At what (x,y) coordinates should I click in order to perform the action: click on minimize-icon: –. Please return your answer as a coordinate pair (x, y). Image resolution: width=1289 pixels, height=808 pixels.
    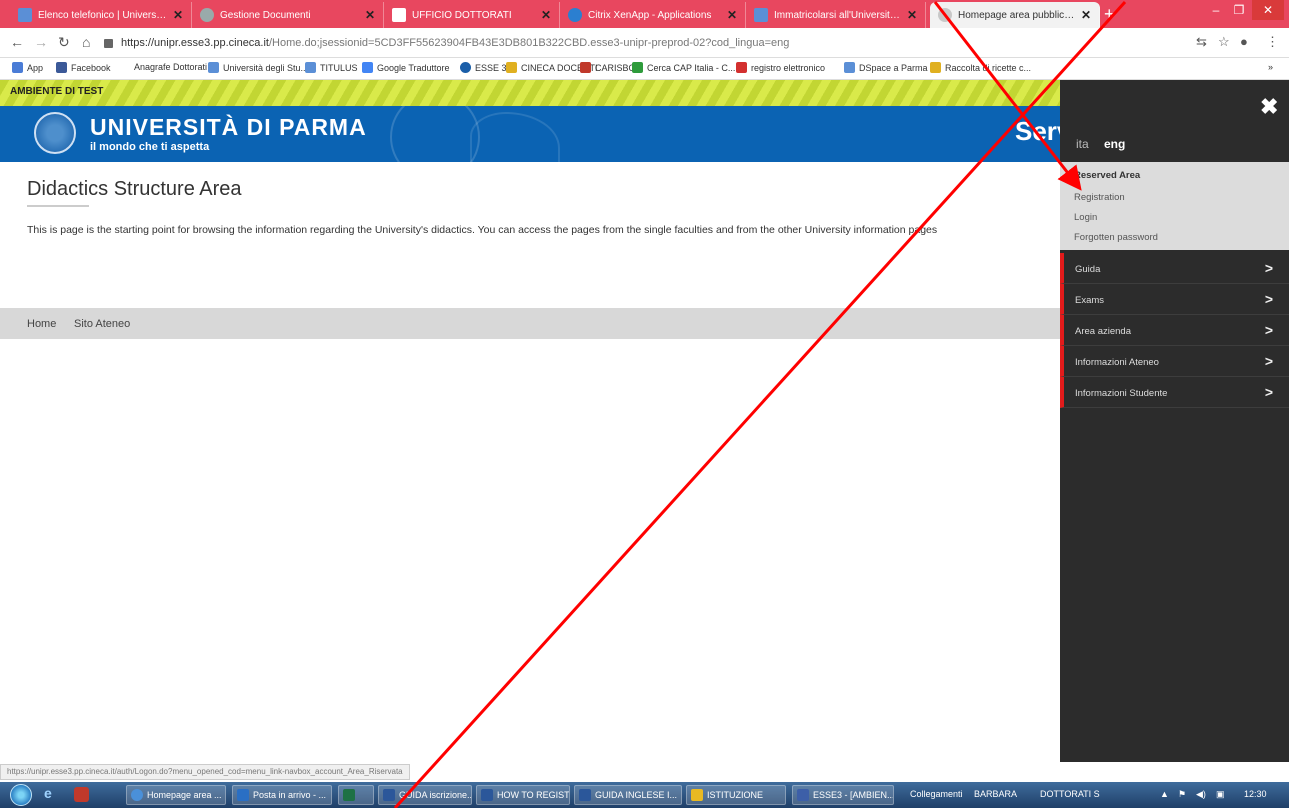
    Looking at the image, I should click on (1216, 10).